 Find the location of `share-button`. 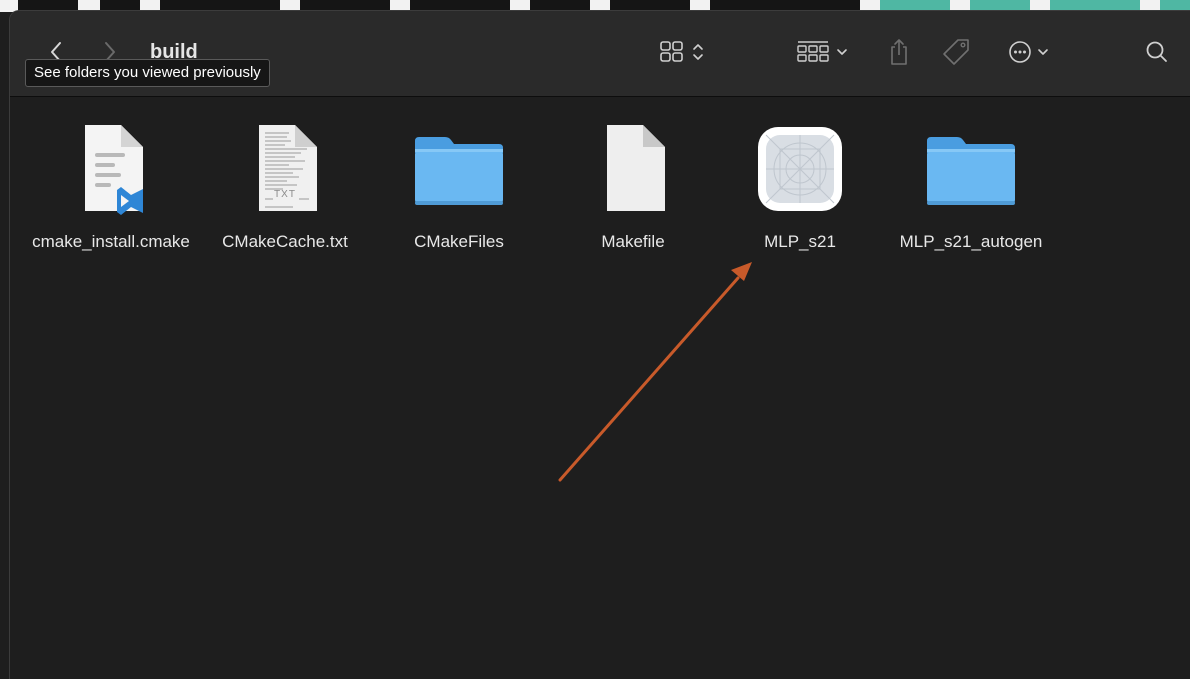

share-button is located at coordinates (899, 52).